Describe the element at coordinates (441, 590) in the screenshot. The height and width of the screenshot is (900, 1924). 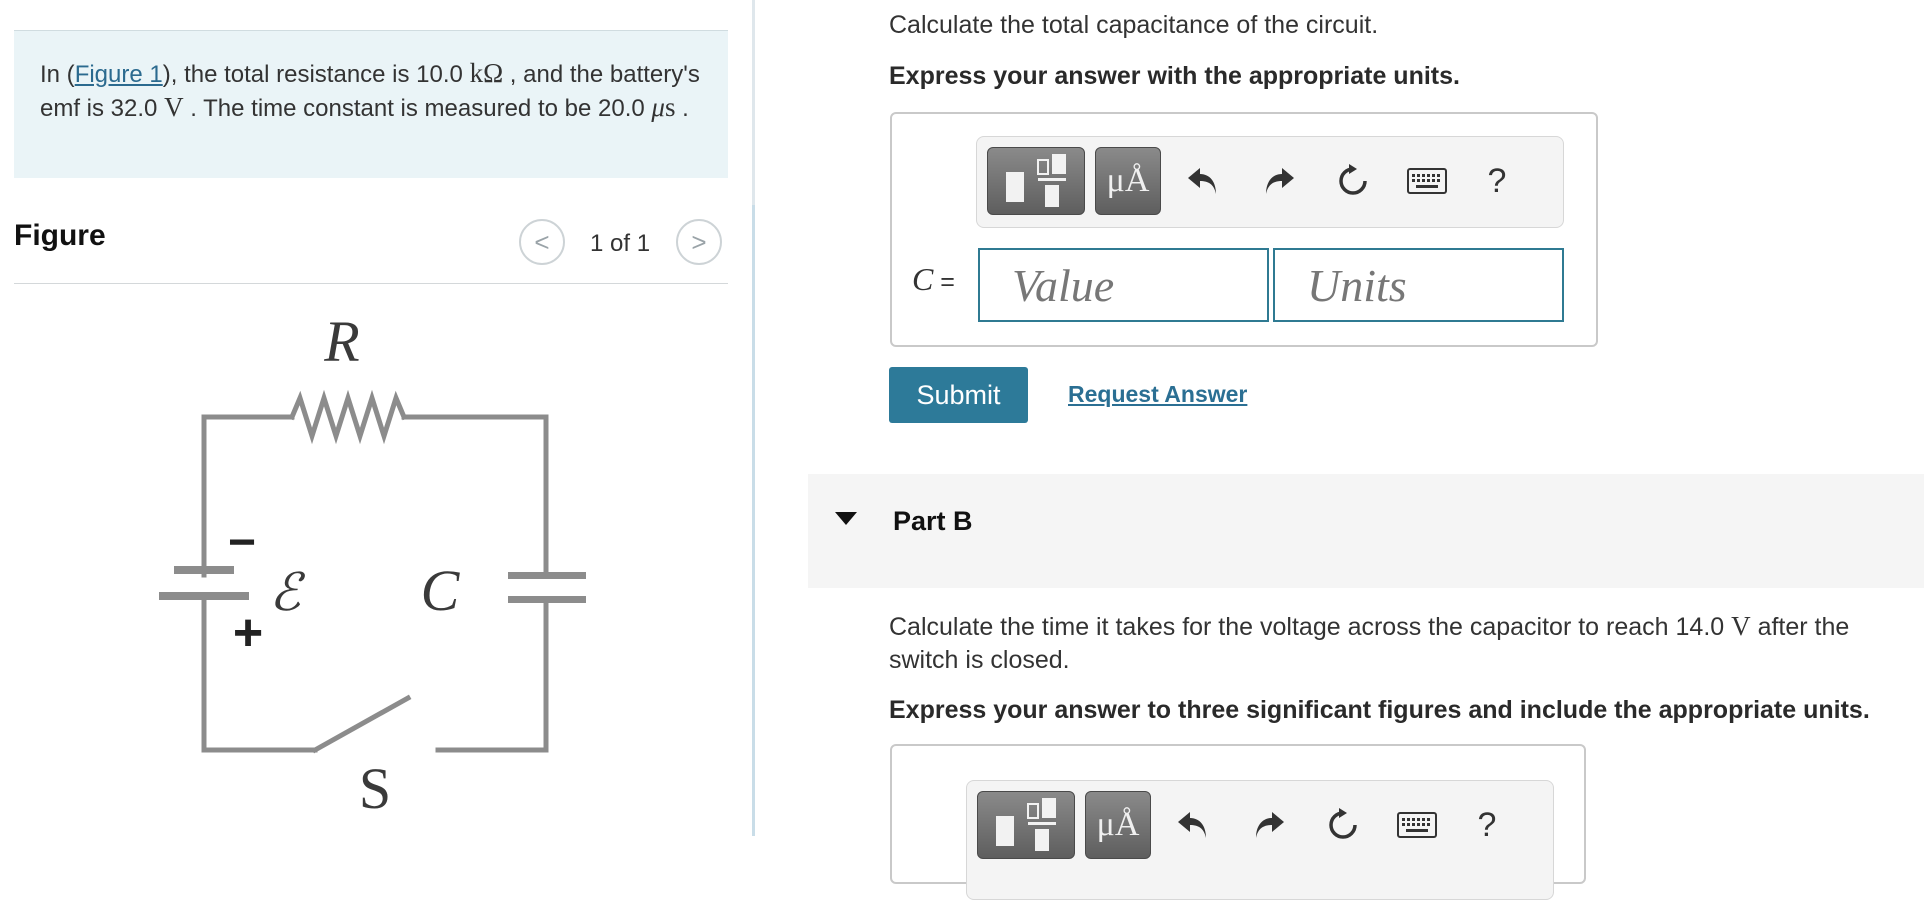
I see `label-c: C` at that location.